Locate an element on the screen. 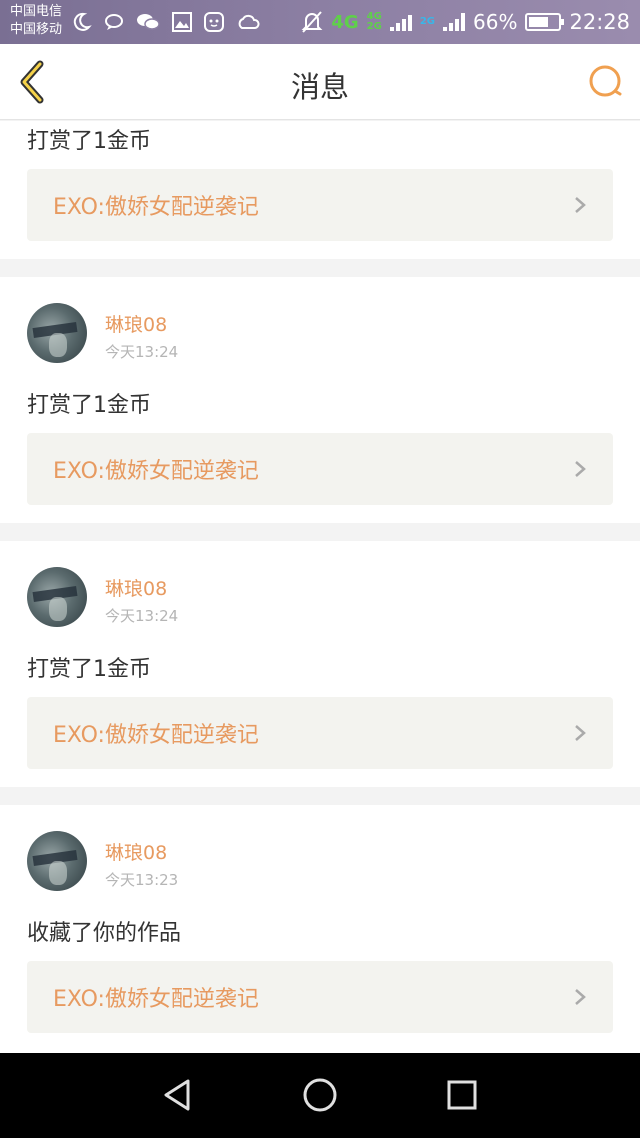 The image size is (640, 1138). message-card: 打赏了1金币 EXO:傲娇女配逆袭记 is located at coordinates (320, 190).